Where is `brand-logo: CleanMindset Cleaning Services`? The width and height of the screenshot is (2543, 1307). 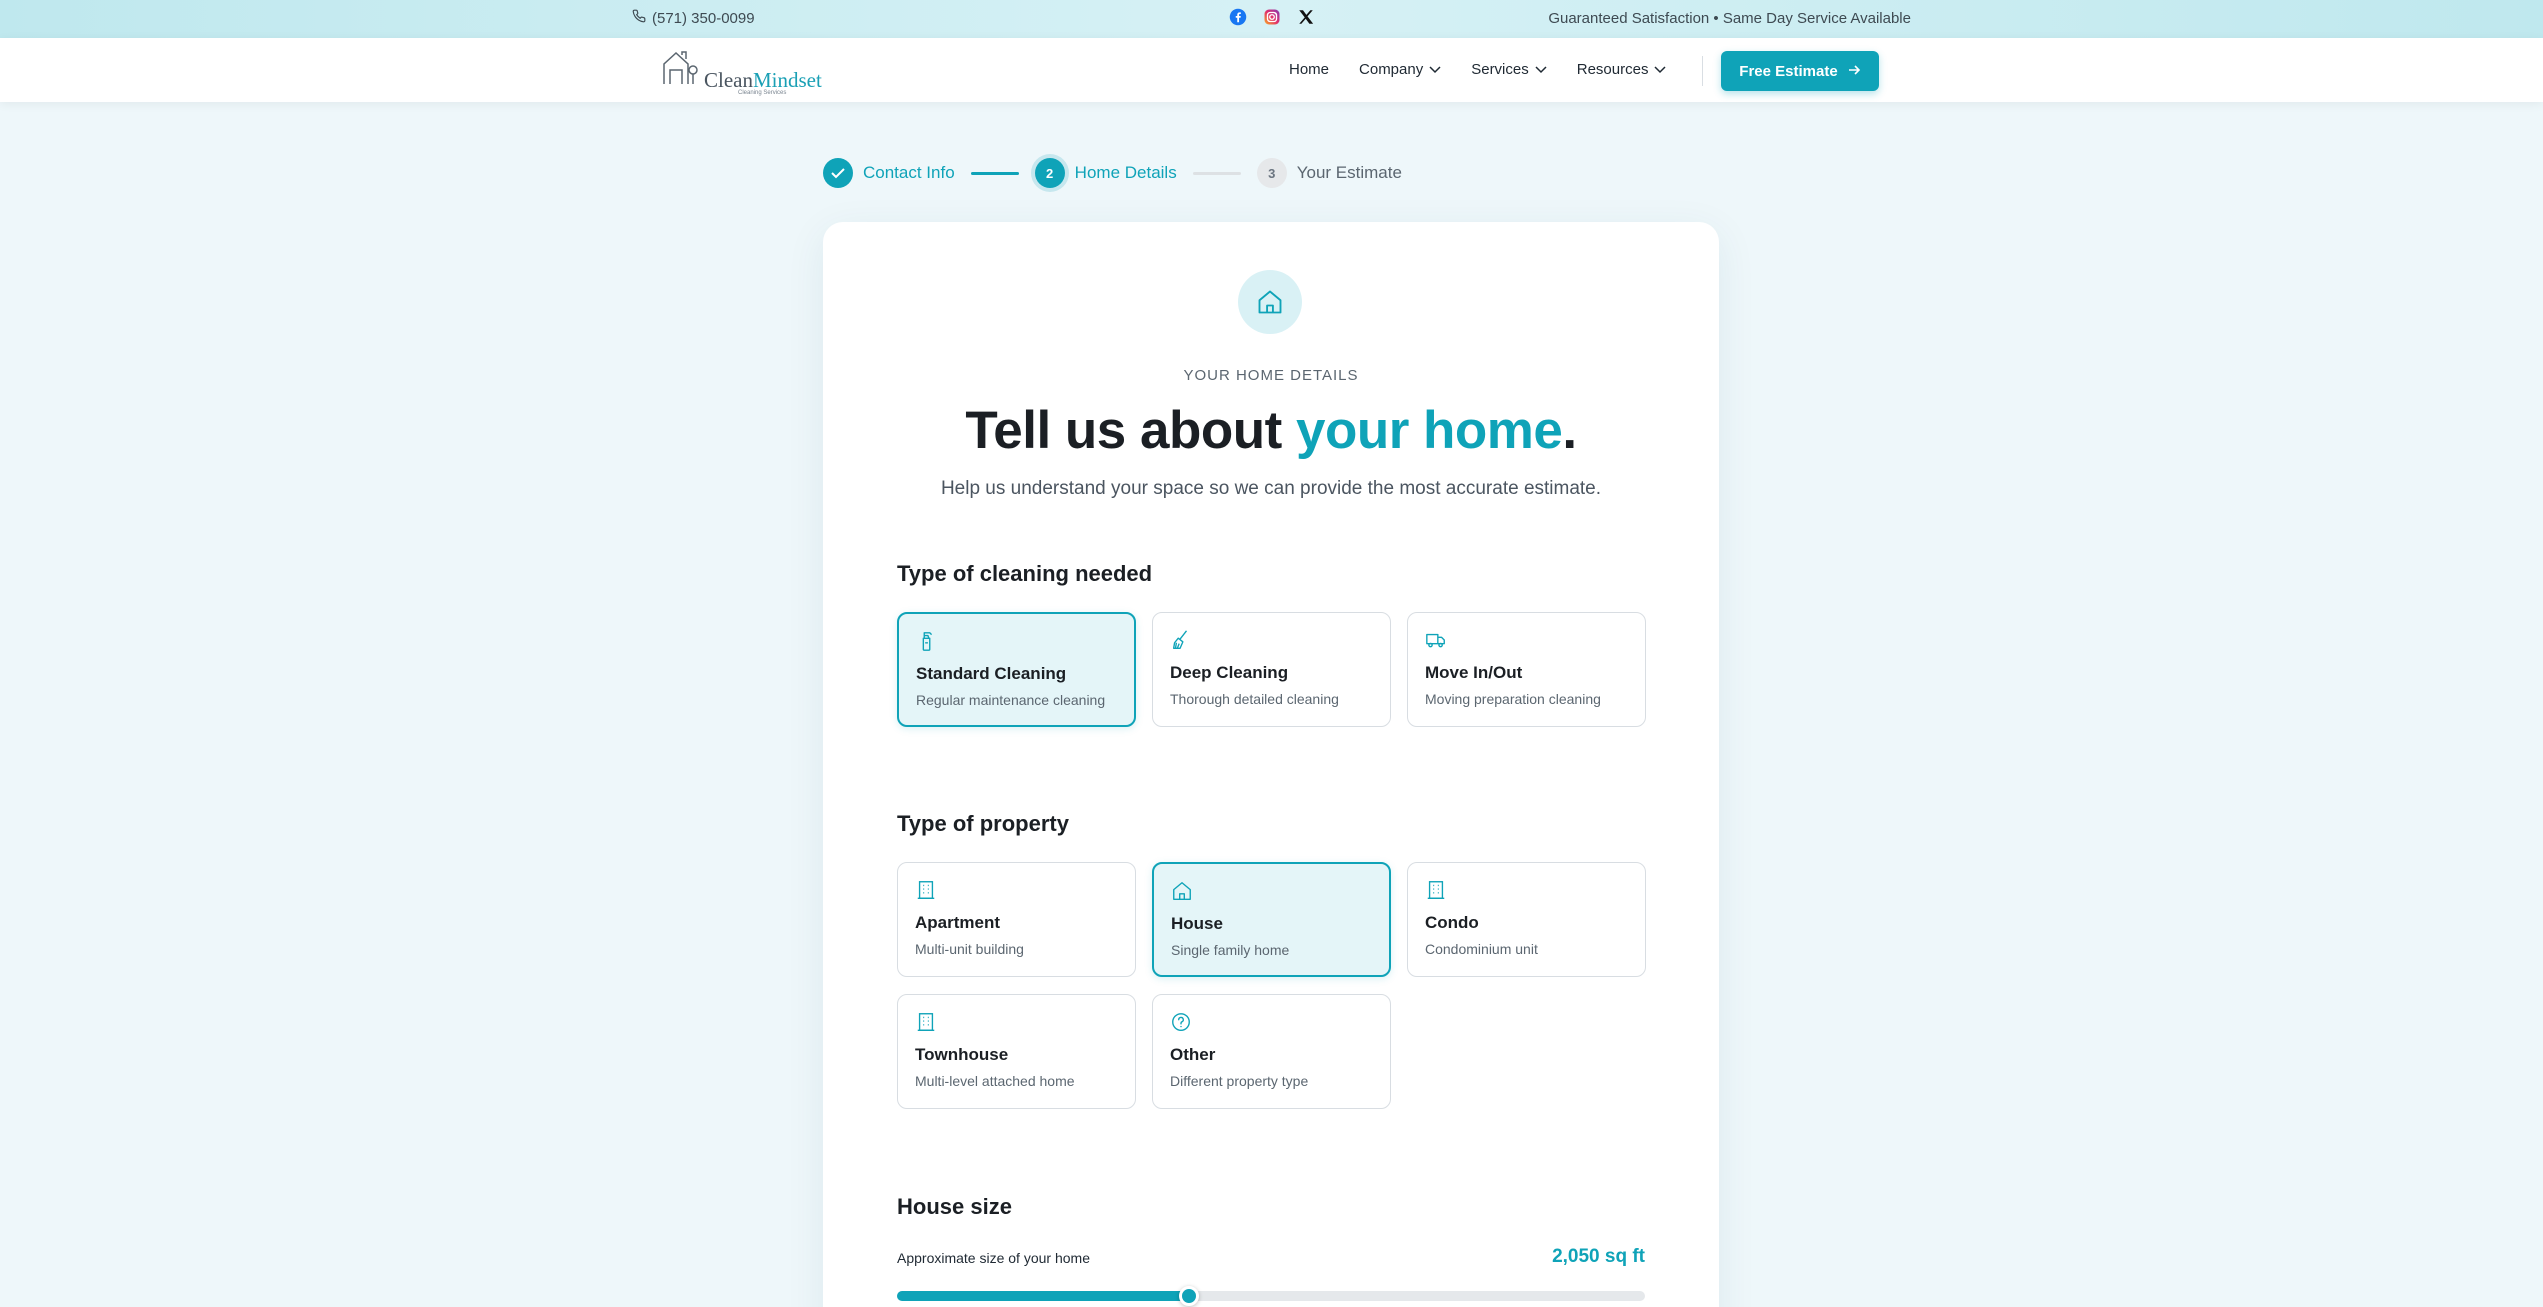
brand-logo: CleanMindset Cleaning Services is located at coordinates (742, 73).